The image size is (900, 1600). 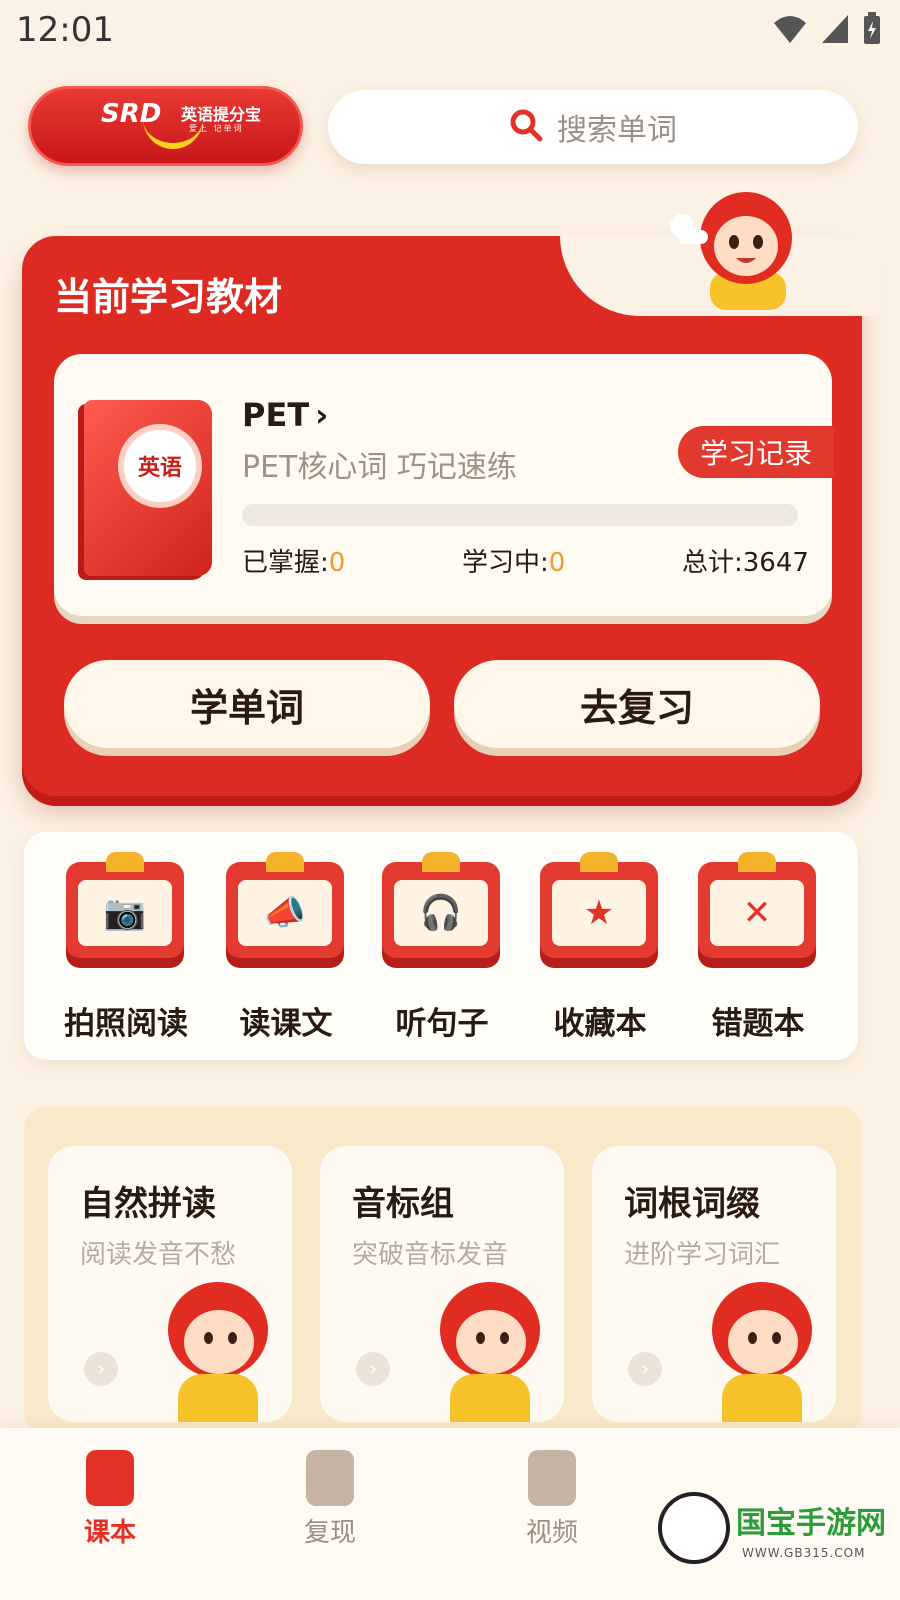 What do you see at coordinates (450, 31) in the screenshot?
I see `status-bar: 12:01` at bounding box center [450, 31].